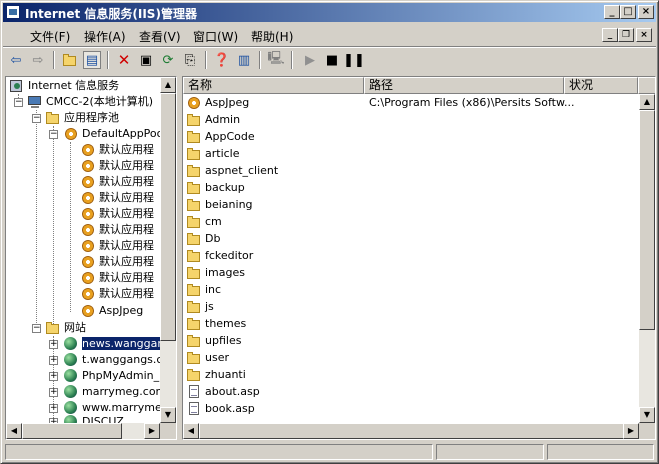 This screenshot has width=659, height=464. I want to click on refresh-icon: ⟳, so click(168, 60).